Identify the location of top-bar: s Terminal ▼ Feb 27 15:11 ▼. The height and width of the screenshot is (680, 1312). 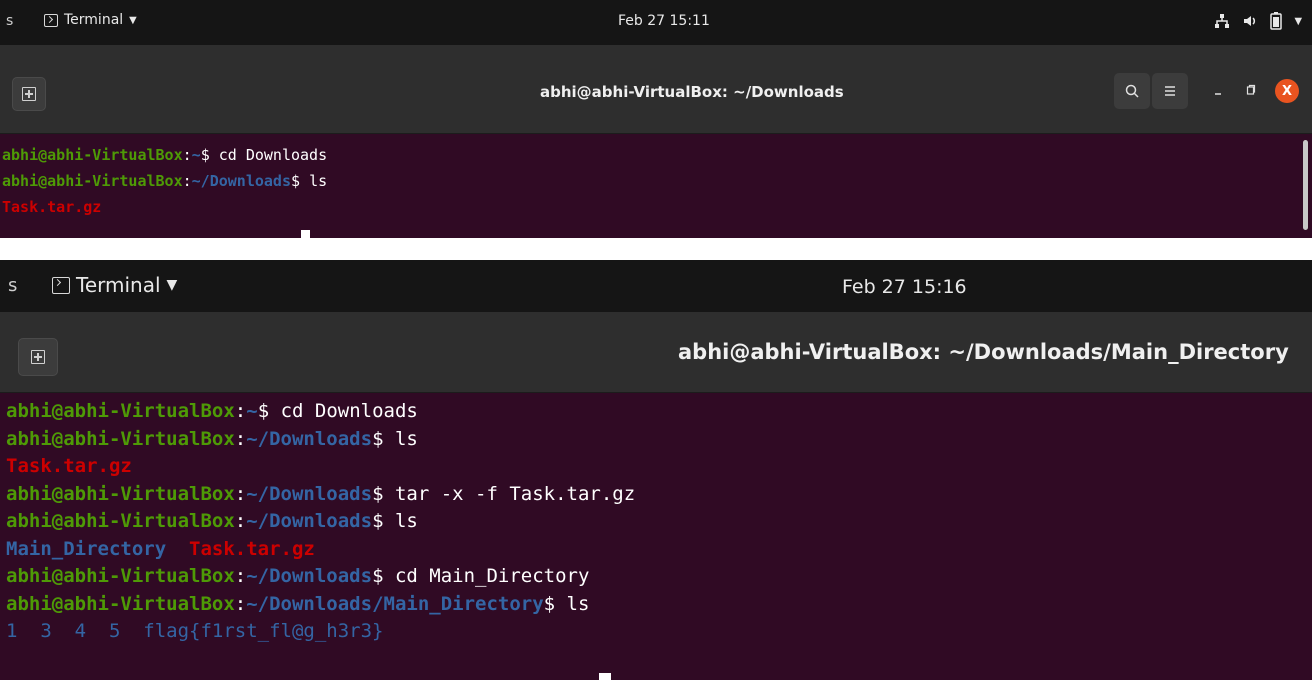
(656, 22).